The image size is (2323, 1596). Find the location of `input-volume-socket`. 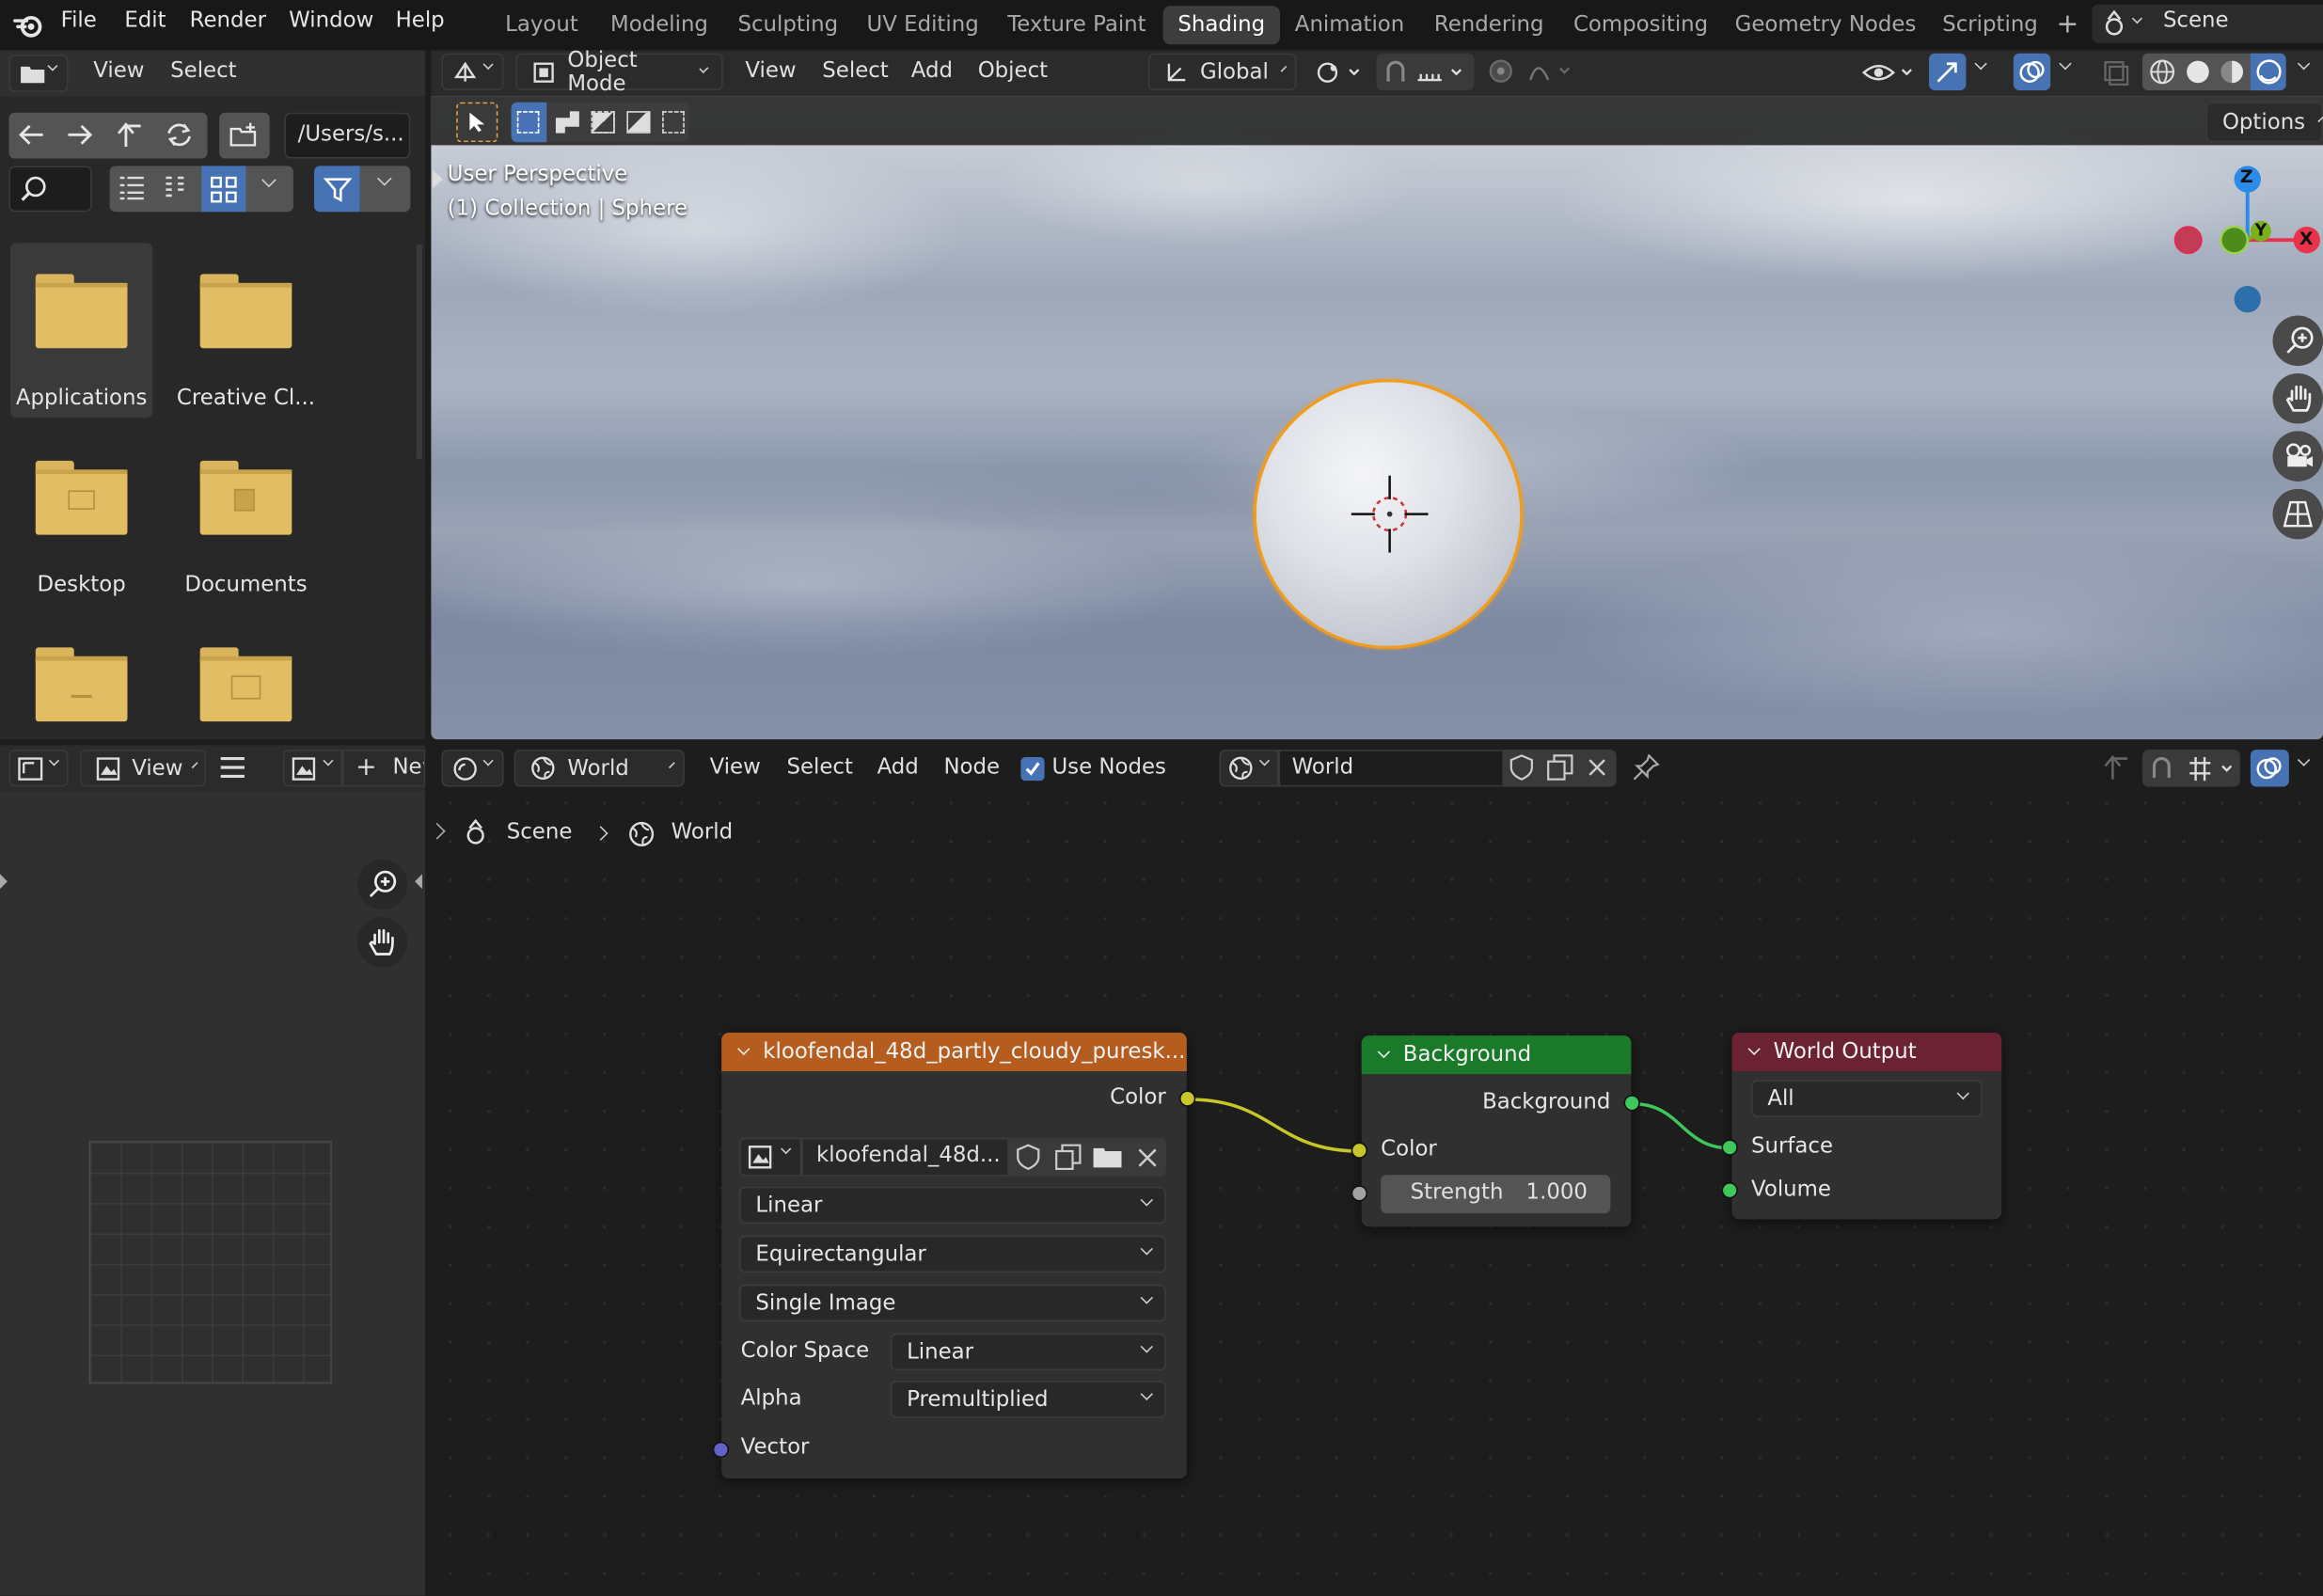

input-volume-socket is located at coordinates (1729, 1190).